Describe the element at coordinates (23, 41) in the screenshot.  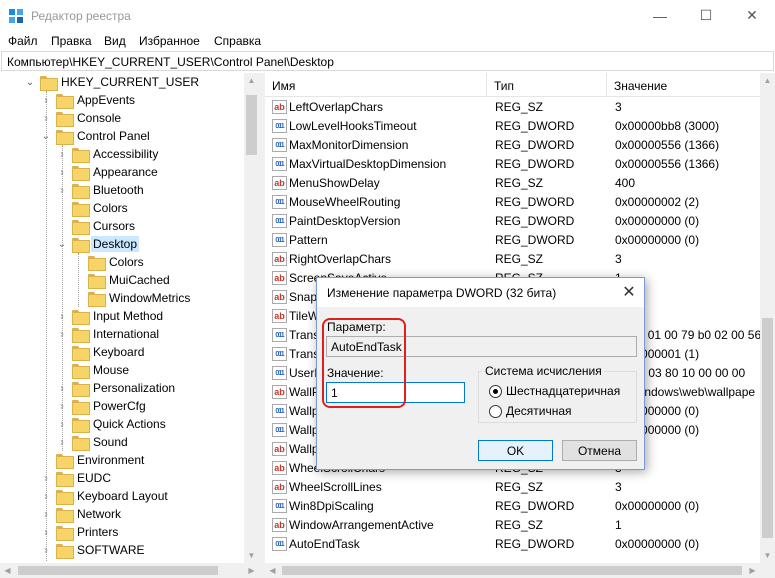
I see `menu-file: Файл` at that location.